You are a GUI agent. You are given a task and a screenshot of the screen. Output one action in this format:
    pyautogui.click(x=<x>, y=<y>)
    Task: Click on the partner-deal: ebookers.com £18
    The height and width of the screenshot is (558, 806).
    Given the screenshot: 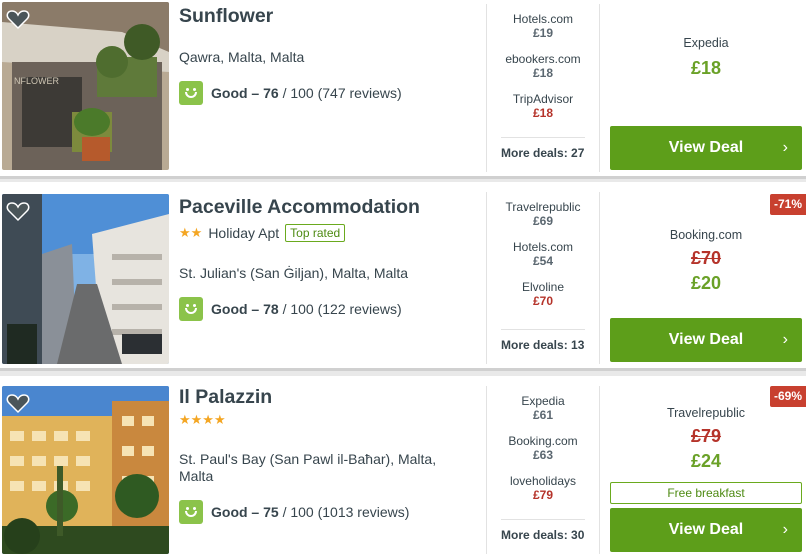 What is the action you would take?
    pyautogui.click(x=543, y=72)
    